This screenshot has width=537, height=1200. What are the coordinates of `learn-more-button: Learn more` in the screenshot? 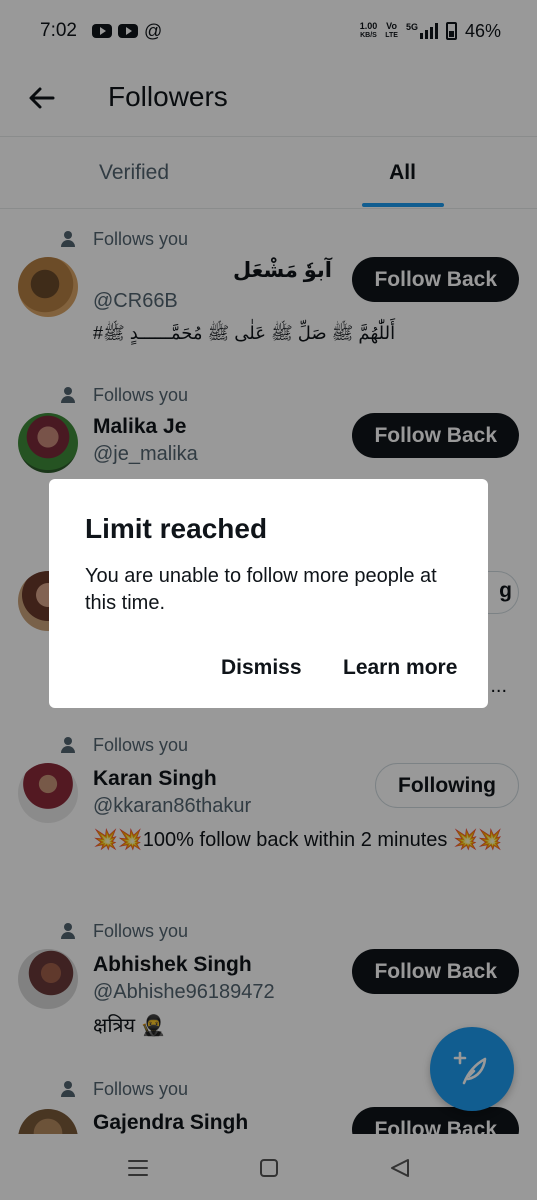 It's located at (400, 668).